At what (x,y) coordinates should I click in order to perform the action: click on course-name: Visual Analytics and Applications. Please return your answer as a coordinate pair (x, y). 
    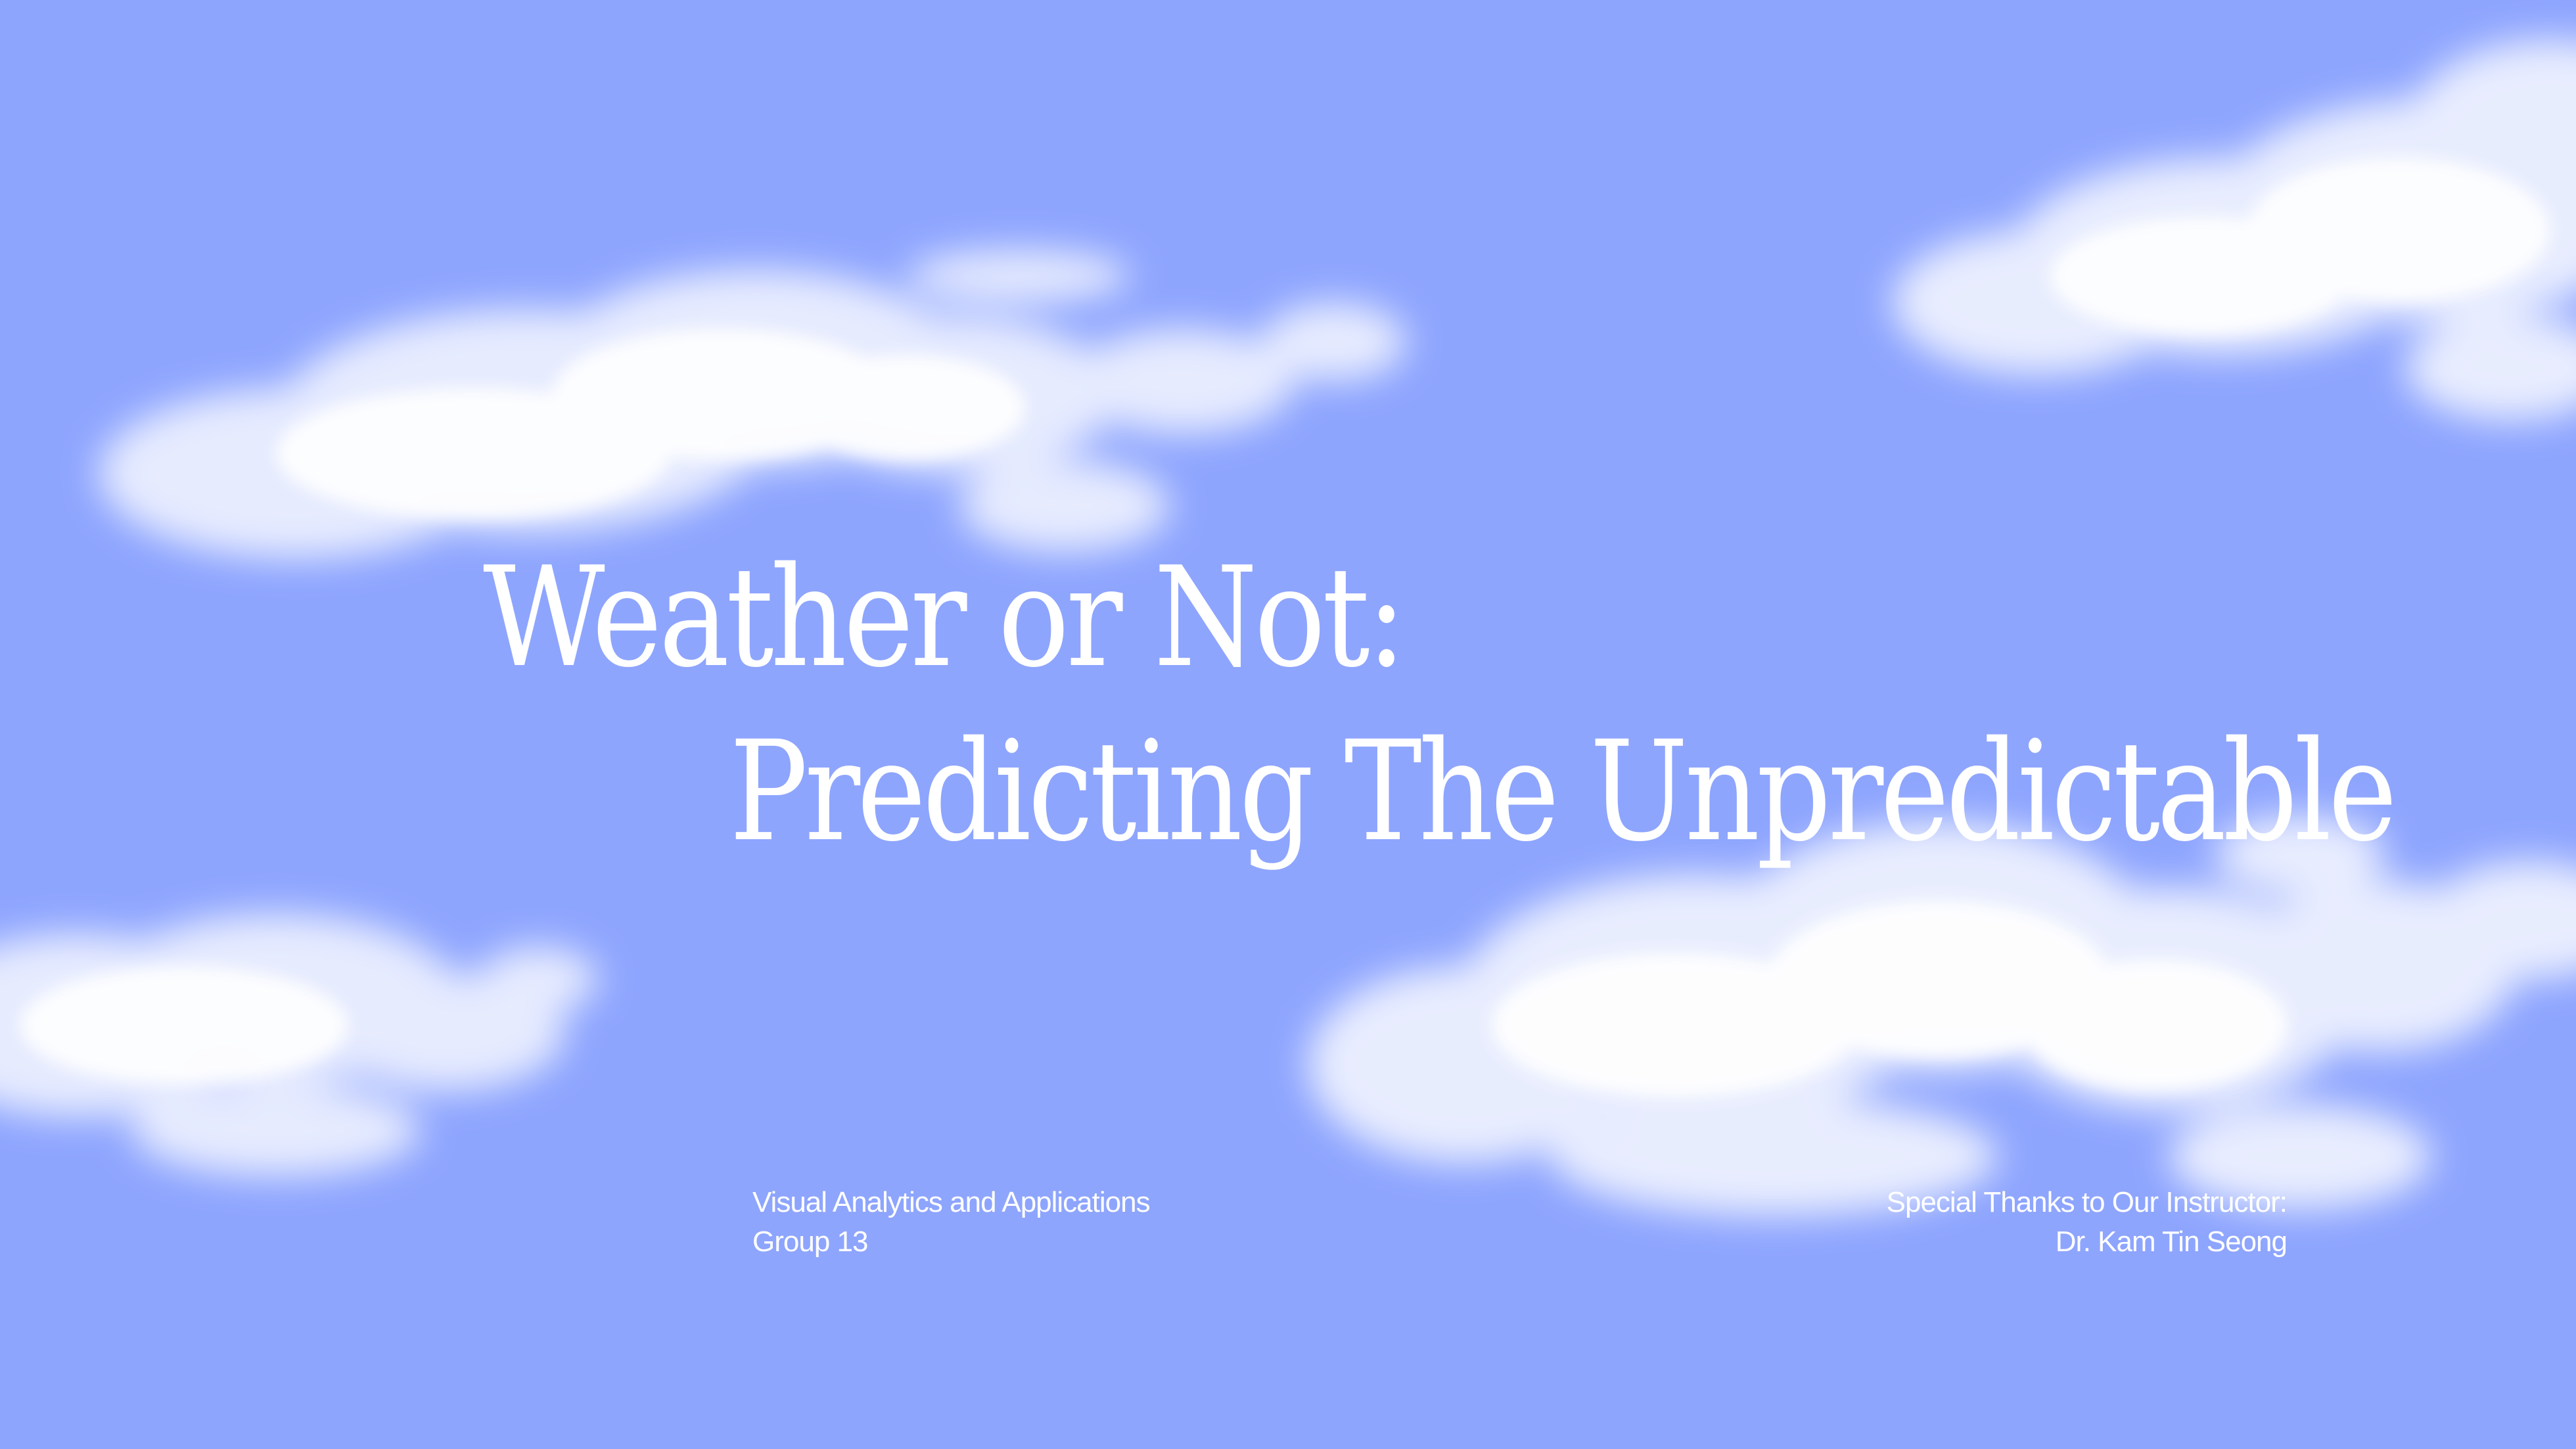
    Looking at the image, I should click on (951, 1202).